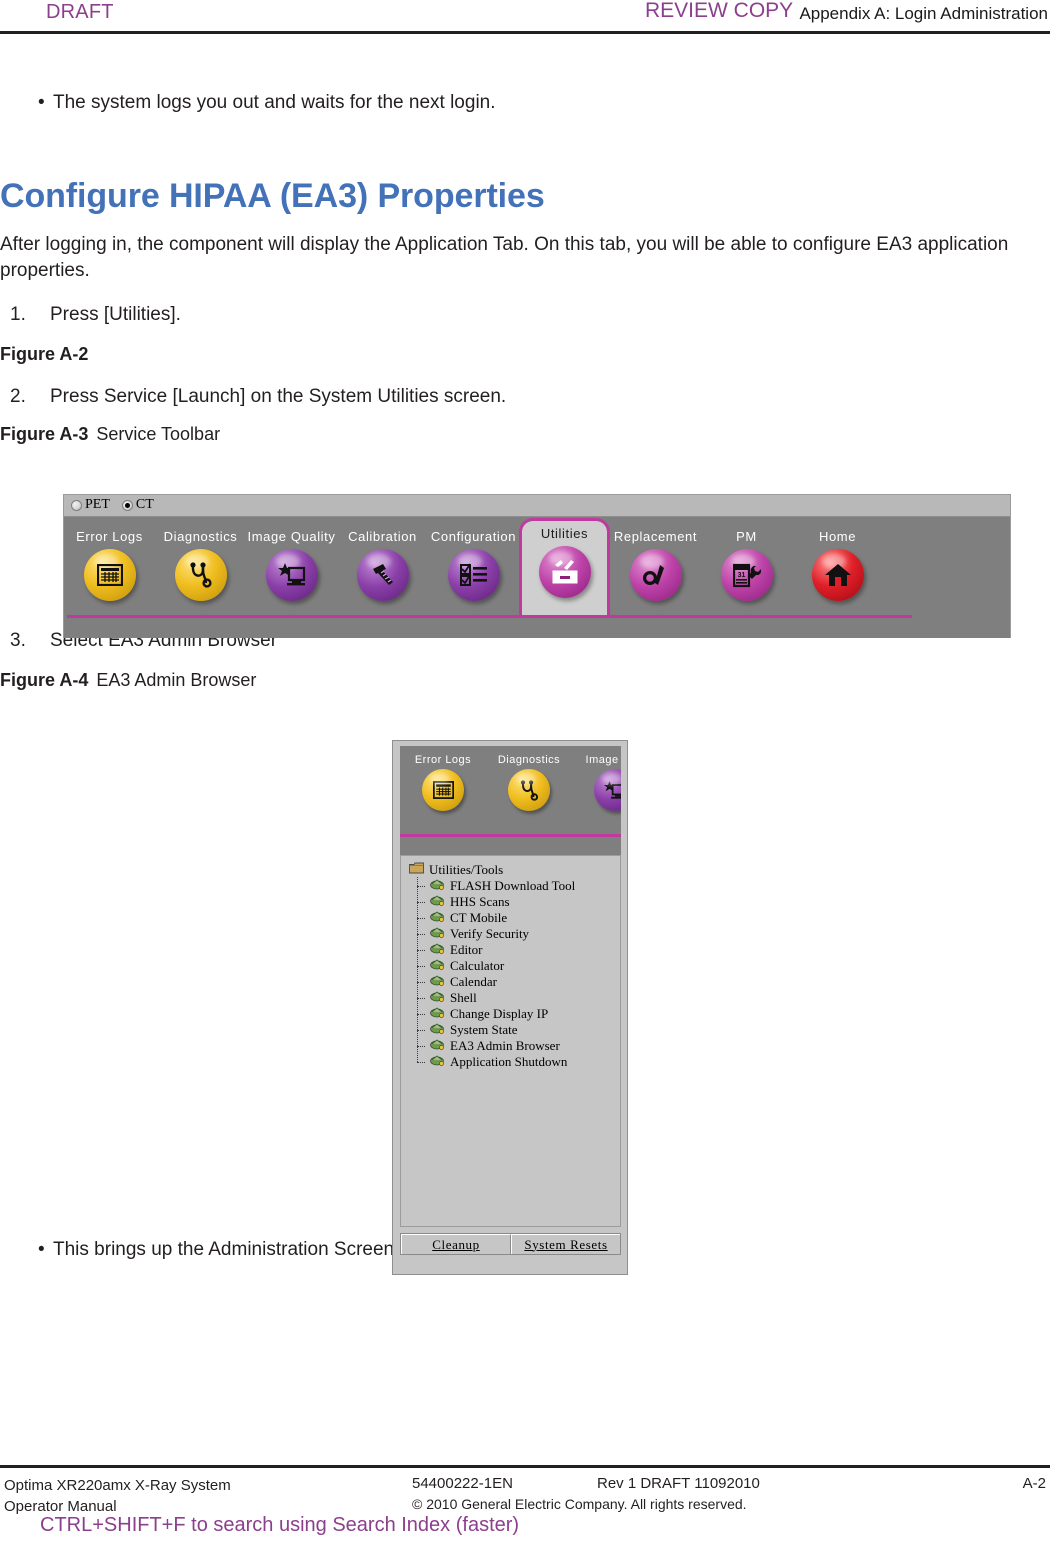  I want to click on tree-item-label: Shell, so click(463, 997).